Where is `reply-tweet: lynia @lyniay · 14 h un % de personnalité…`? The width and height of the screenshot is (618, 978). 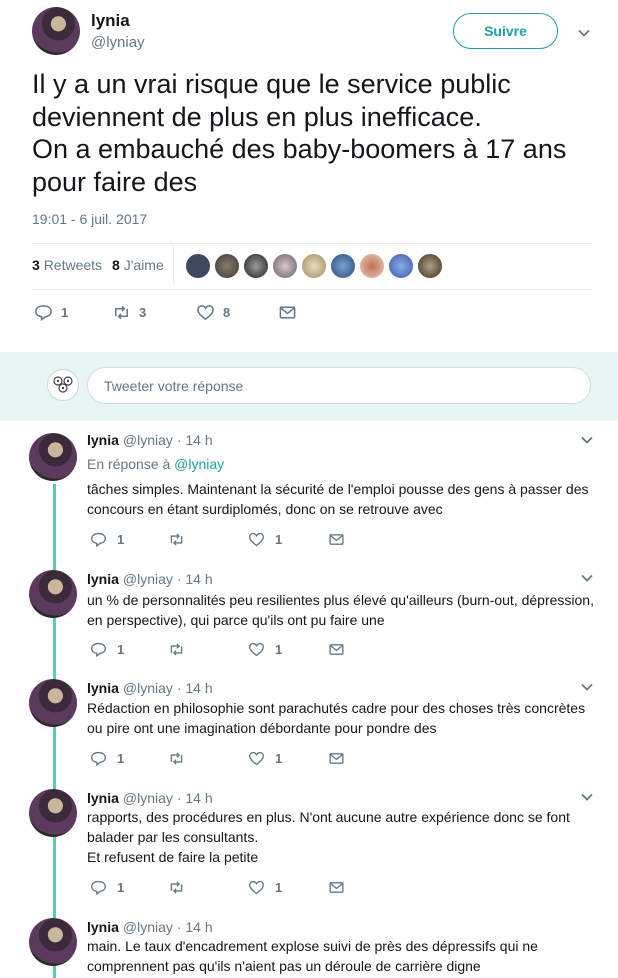 reply-tweet: lynia @lyniay · 14 h un % de personnalité… is located at coordinates (309, 617).